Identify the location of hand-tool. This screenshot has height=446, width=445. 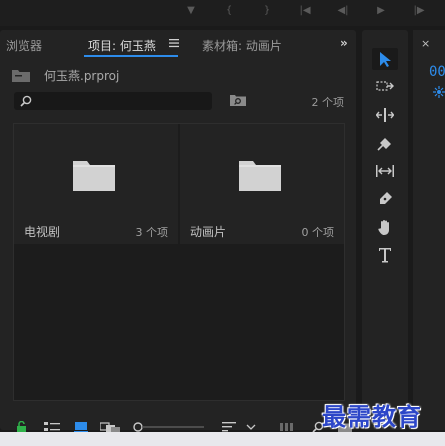
(385, 227).